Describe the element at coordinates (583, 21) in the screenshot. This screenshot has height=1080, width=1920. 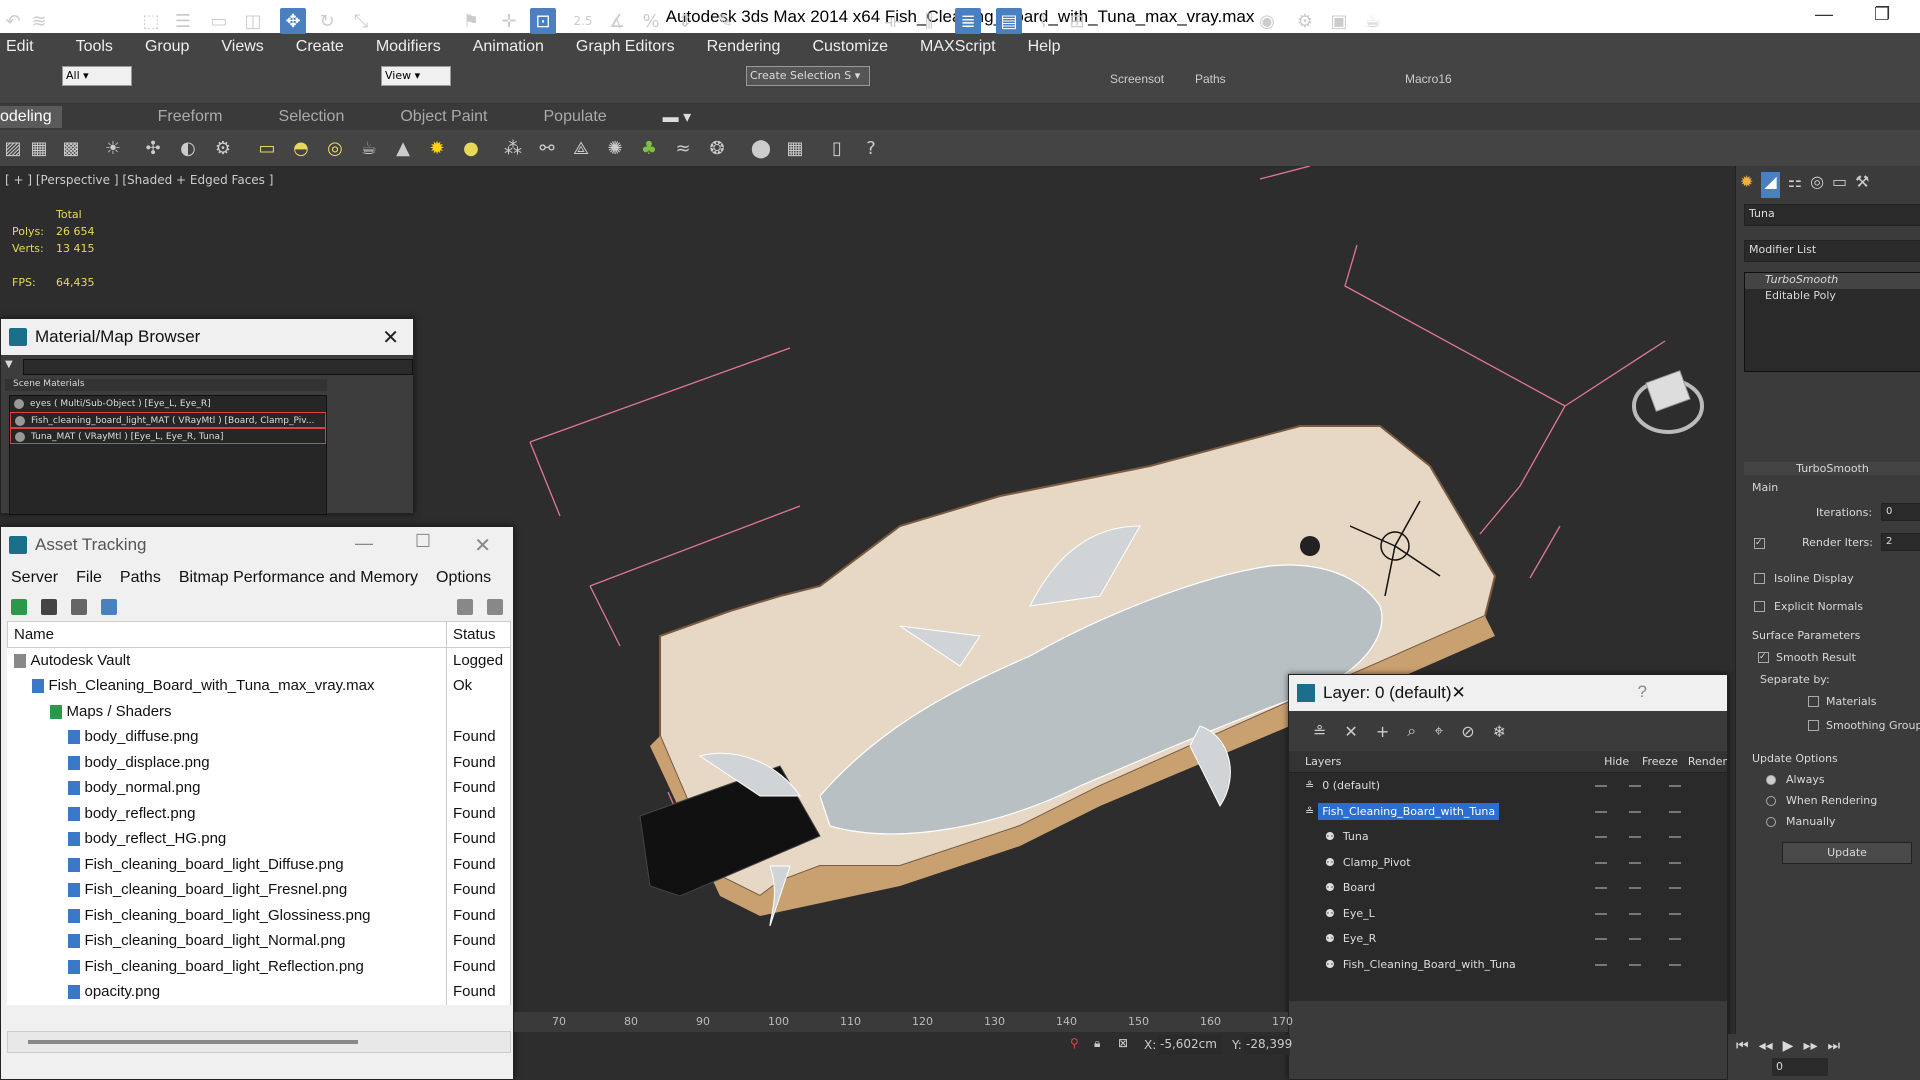
I see `snap-toggle-icon: 2.5` at that location.